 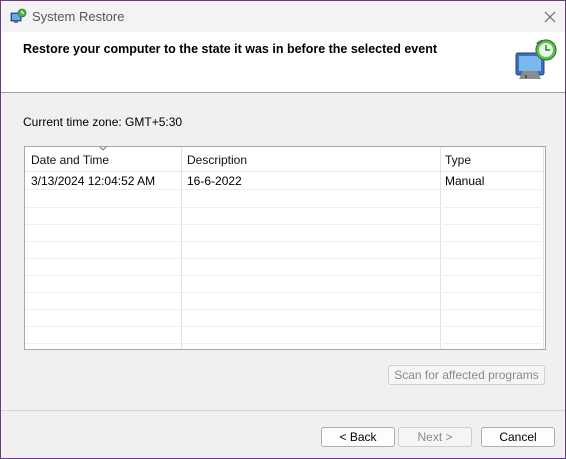 What do you see at coordinates (465, 181) in the screenshot?
I see `cell-type: Manual` at bounding box center [465, 181].